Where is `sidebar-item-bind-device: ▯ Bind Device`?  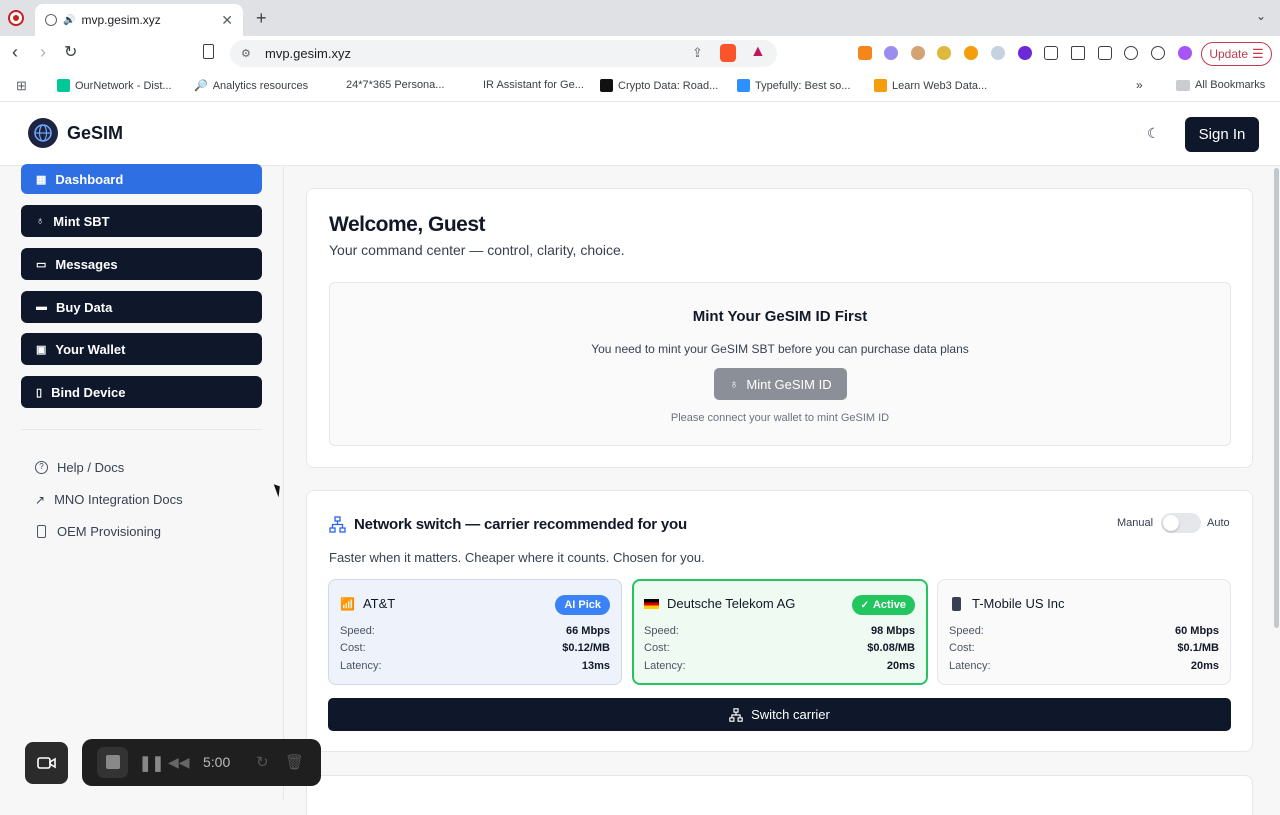 sidebar-item-bind-device: ▯ Bind Device is located at coordinates (141, 392).